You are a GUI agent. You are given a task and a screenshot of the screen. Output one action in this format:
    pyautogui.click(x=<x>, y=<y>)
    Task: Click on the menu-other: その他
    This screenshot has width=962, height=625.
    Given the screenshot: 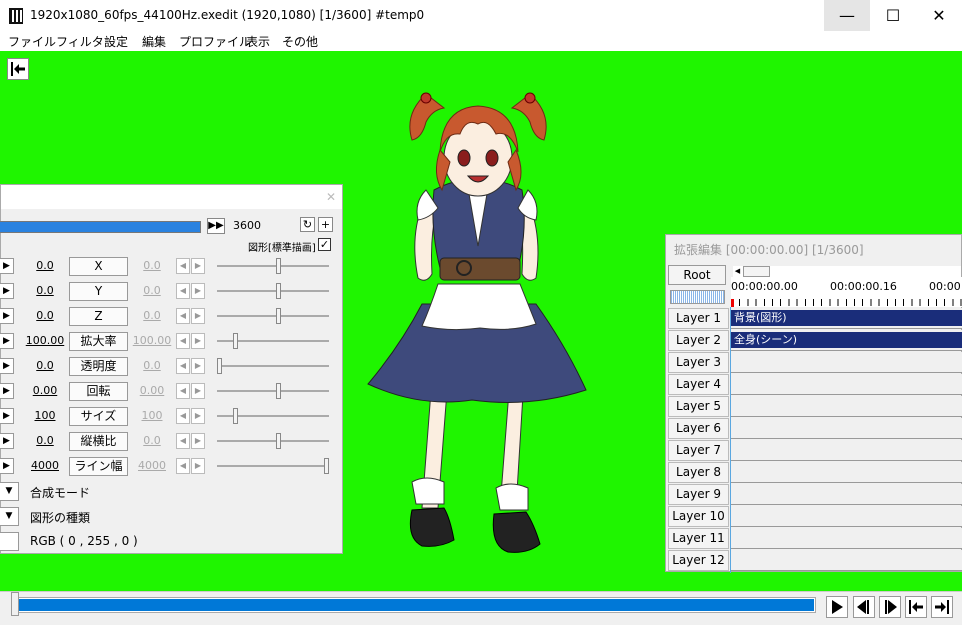 What is the action you would take?
    pyautogui.click(x=300, y=41)
    